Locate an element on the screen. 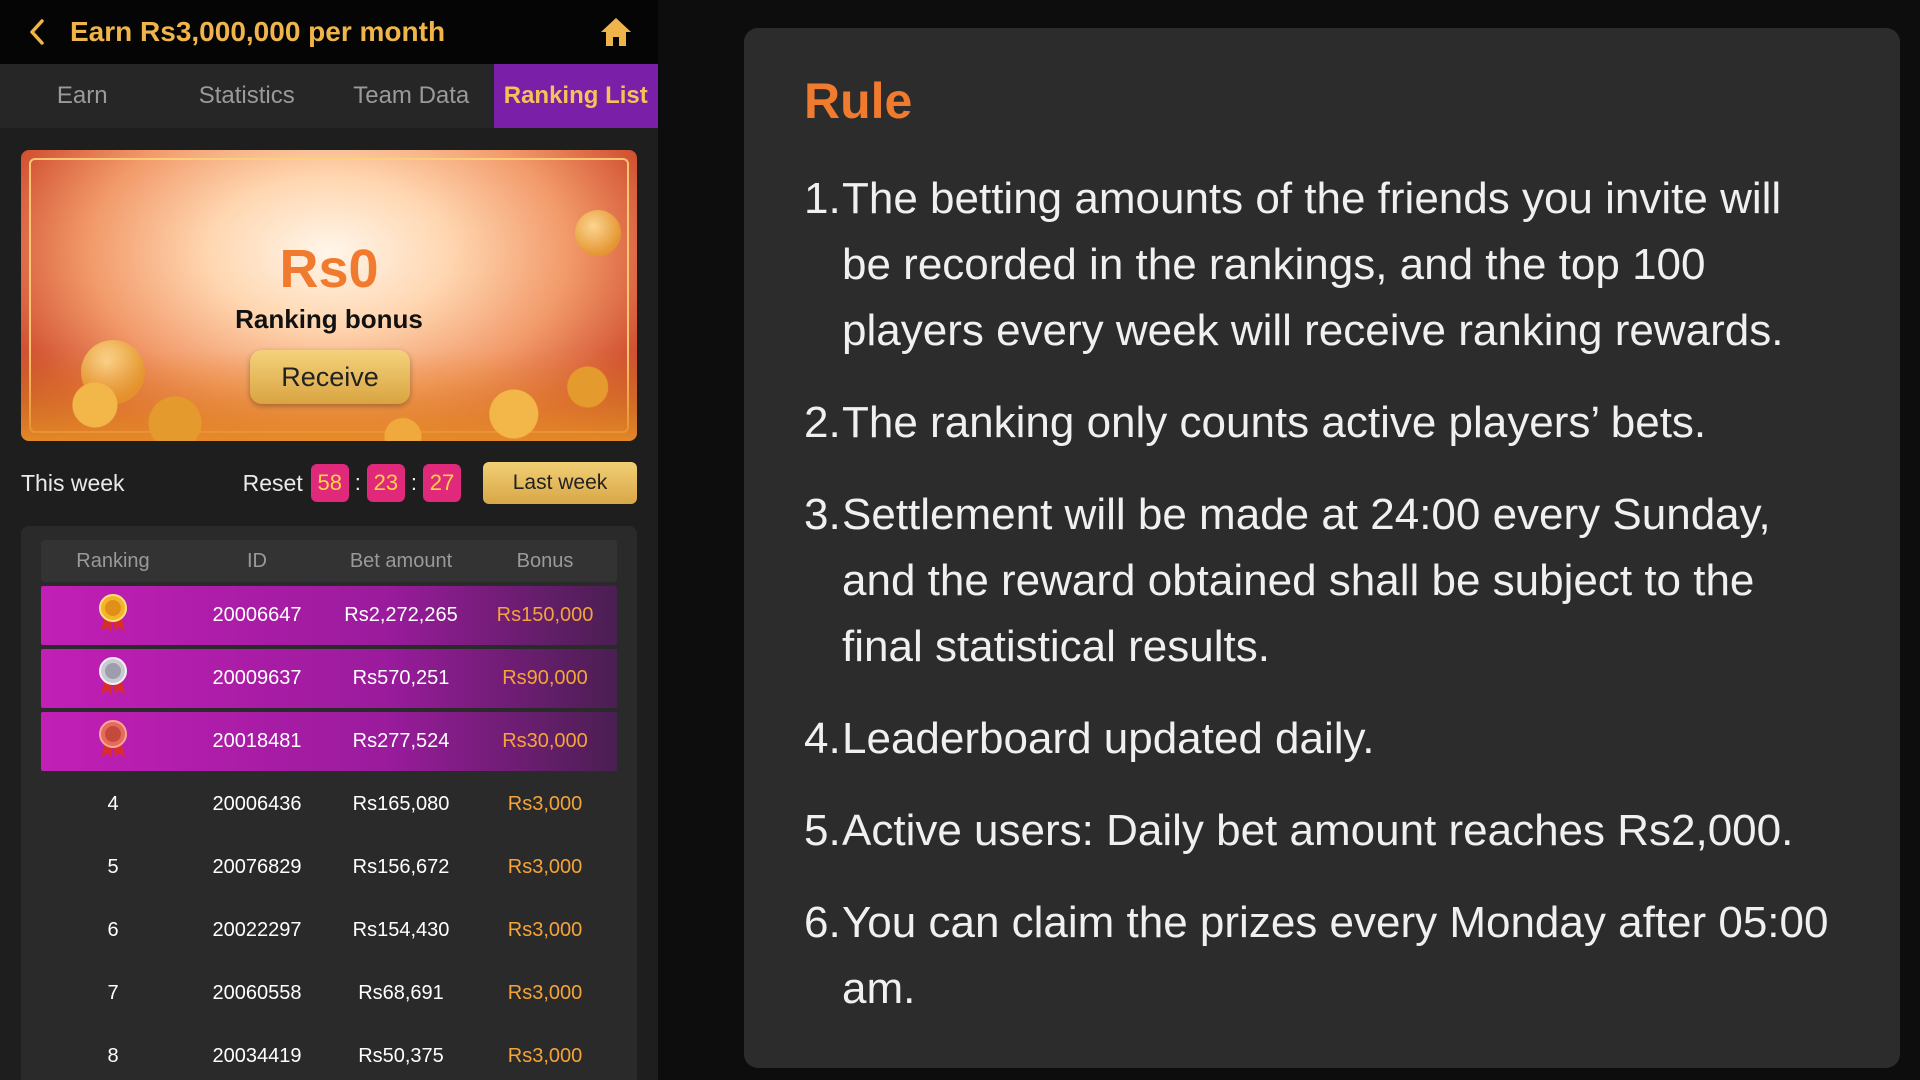 The width and height of the screenshot is (1920, 1080). bonus-label: Ranking bonus is located at coordinates (329, 319).